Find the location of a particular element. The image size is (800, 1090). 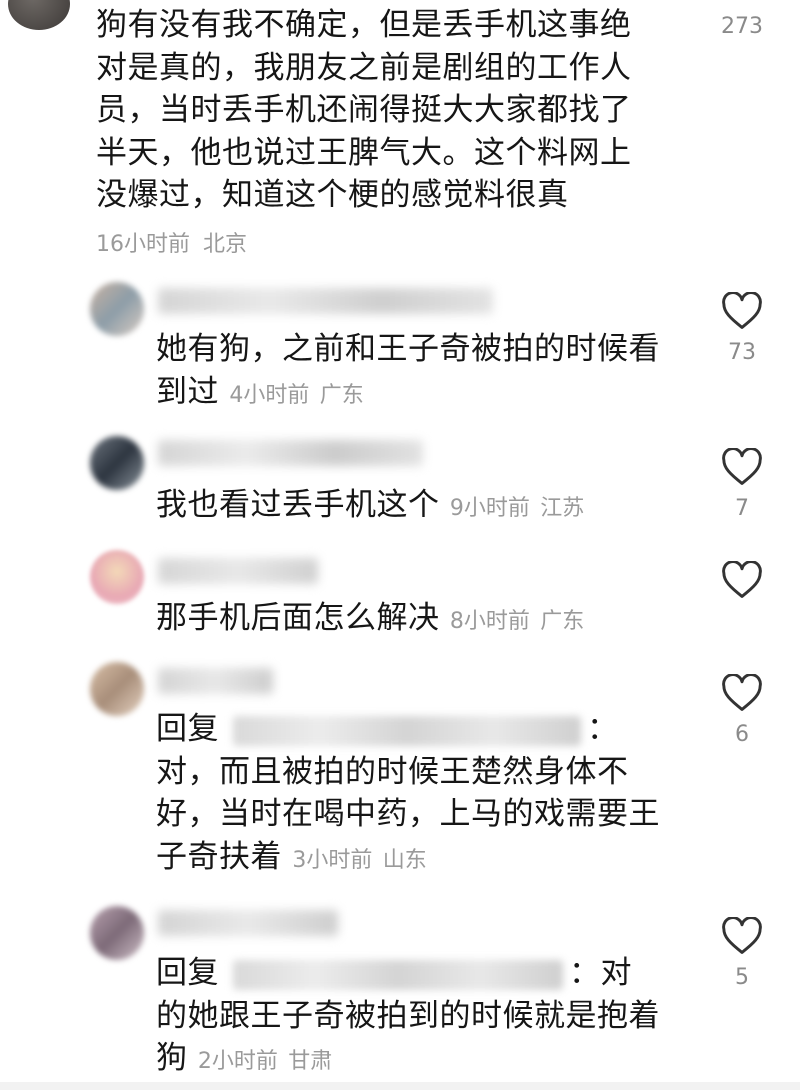

reply-time: 2小时前 is located at coordinates (237, 1061).